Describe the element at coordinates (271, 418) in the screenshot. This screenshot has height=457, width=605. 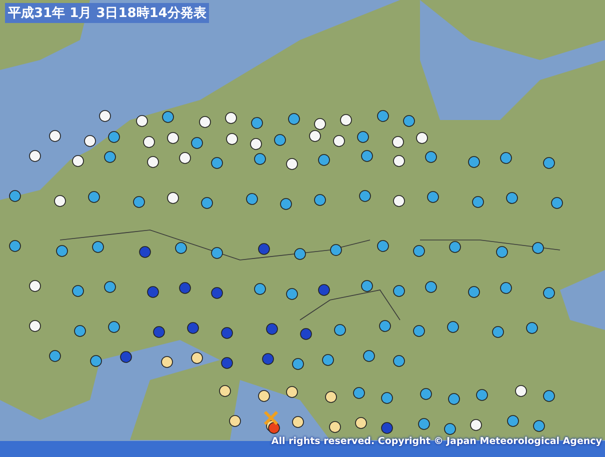
I see `epicenter-cross-icon` at that location.